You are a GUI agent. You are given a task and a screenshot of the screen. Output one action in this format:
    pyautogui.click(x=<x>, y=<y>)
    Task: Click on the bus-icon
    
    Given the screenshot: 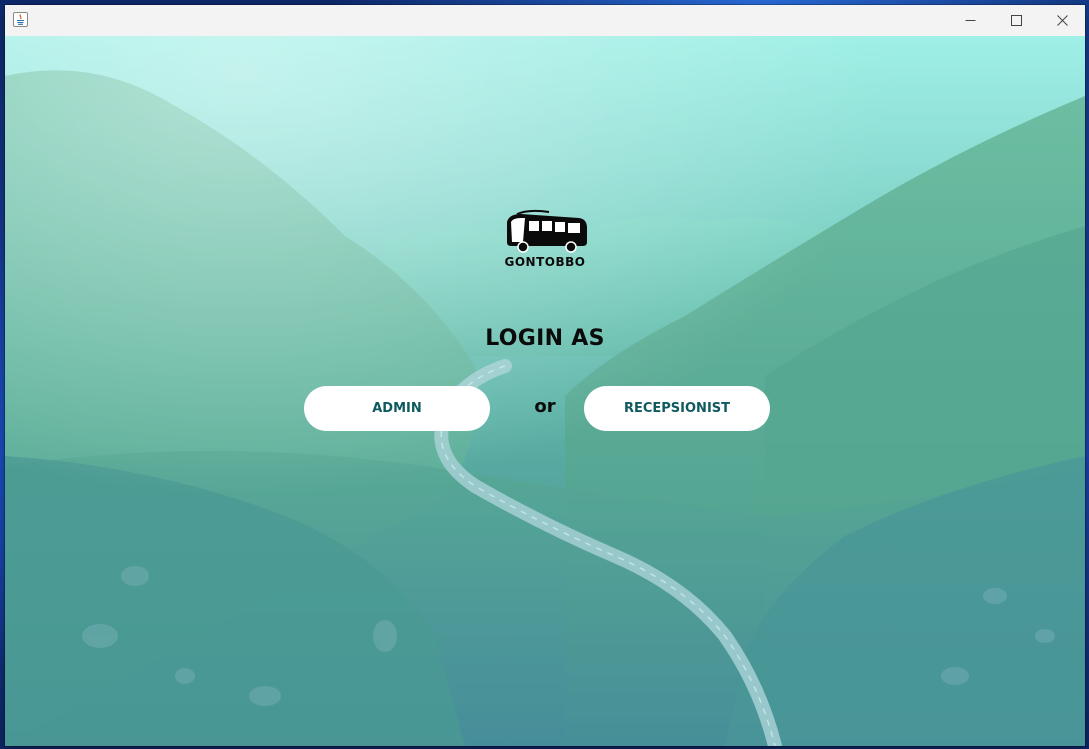 What is the action you would take?
    pyautogui.click(x=547, y=231)
    